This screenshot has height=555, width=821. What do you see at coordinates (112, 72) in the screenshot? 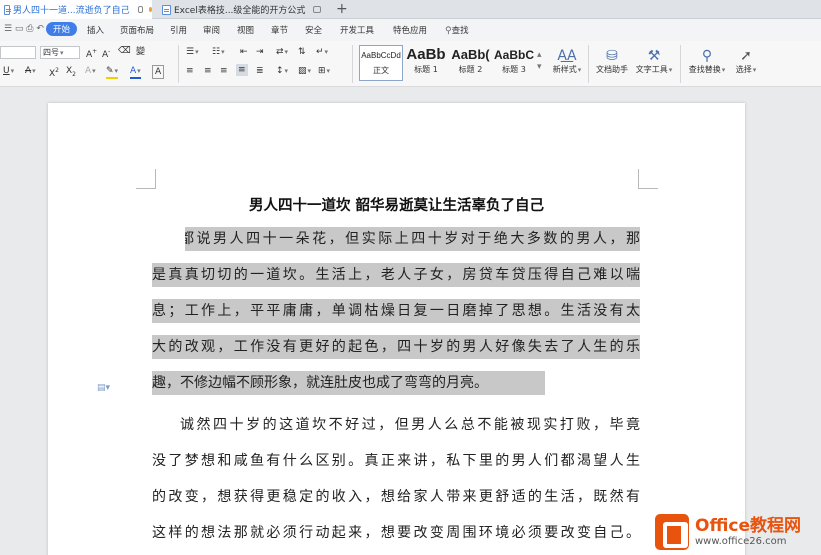
I see `highlight-icon: ✎` at bounding box center [112, 72].